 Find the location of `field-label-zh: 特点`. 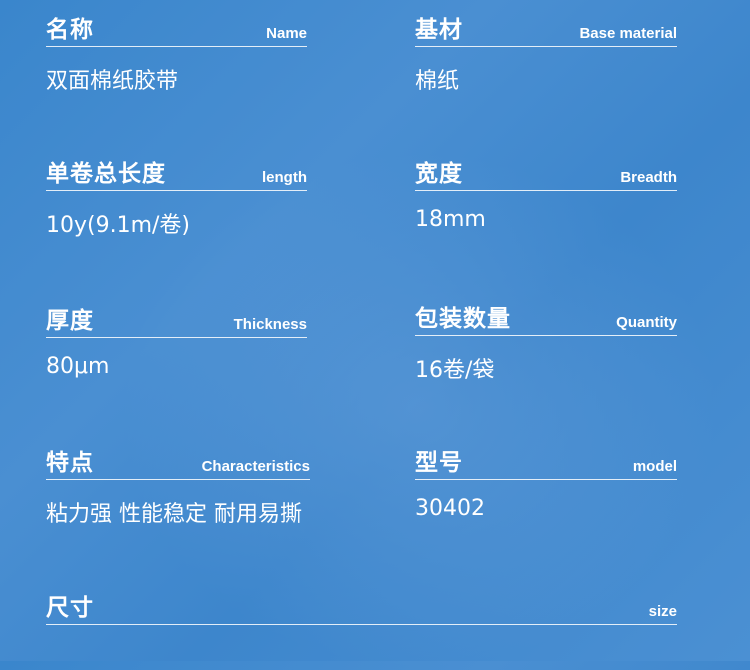

field-label-zh: 特点 is located at coordinates (70, 463).